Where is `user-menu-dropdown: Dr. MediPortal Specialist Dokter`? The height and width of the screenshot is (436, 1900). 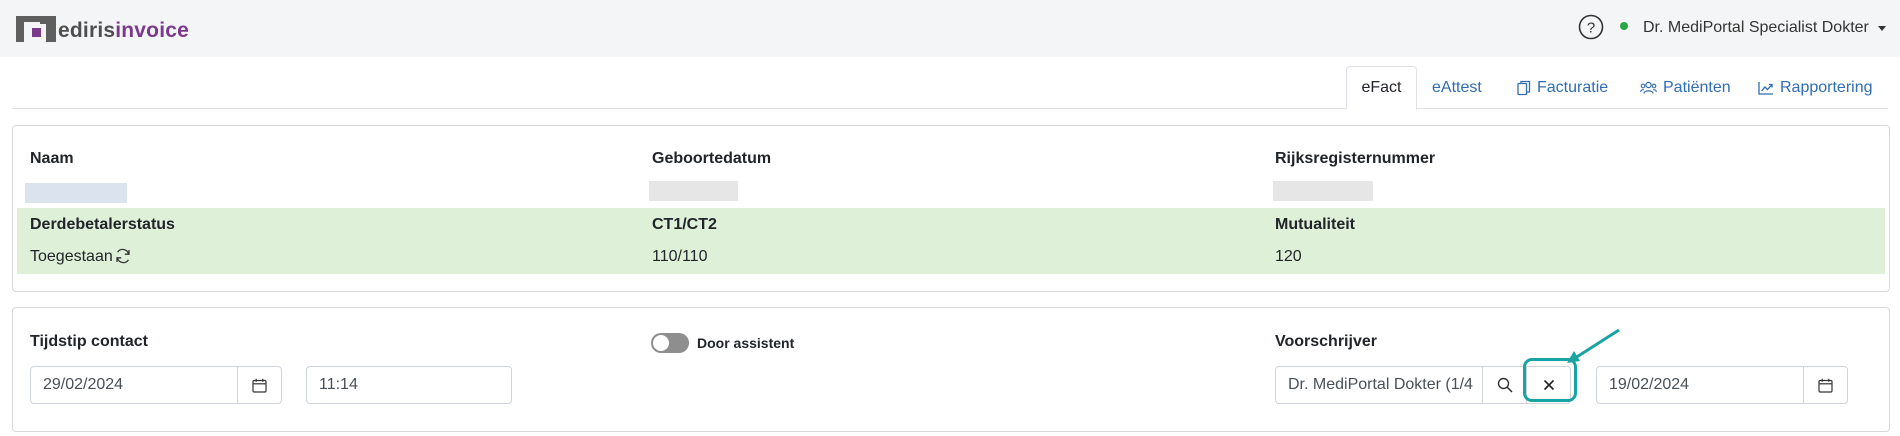 user-menu-dropdown: Dr. MediPortal Specialist Dokter is located at coordinates (1764, 28).